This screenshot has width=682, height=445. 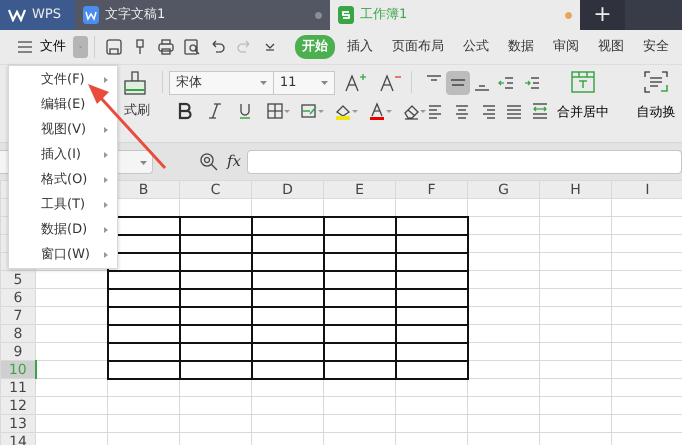 What do you see at coordinates (63, 104) in the screenshot?
I see `menu-item: 编辑(E)` at bounding box center [63, 104].